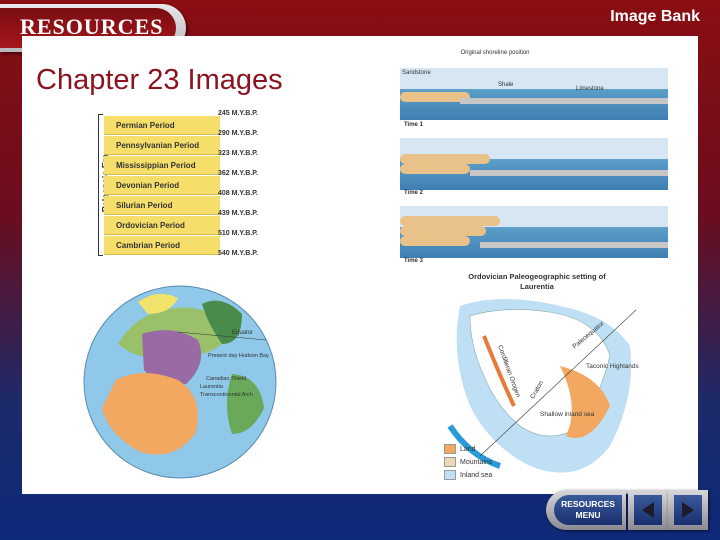 This screenshot has width=720, height=540. What do you see at coordinates (162, 165) in the screenshot?
I see `period-row: Mississippian Period` at bounding box center [162, 165].